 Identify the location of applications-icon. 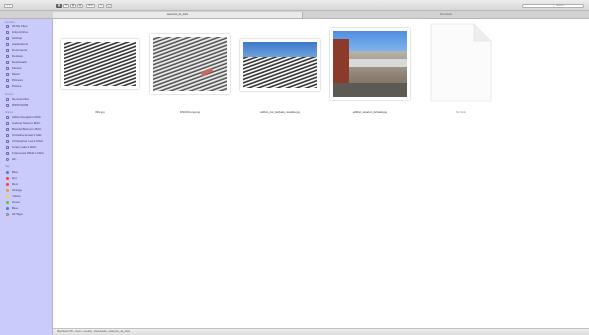
(7, 44).